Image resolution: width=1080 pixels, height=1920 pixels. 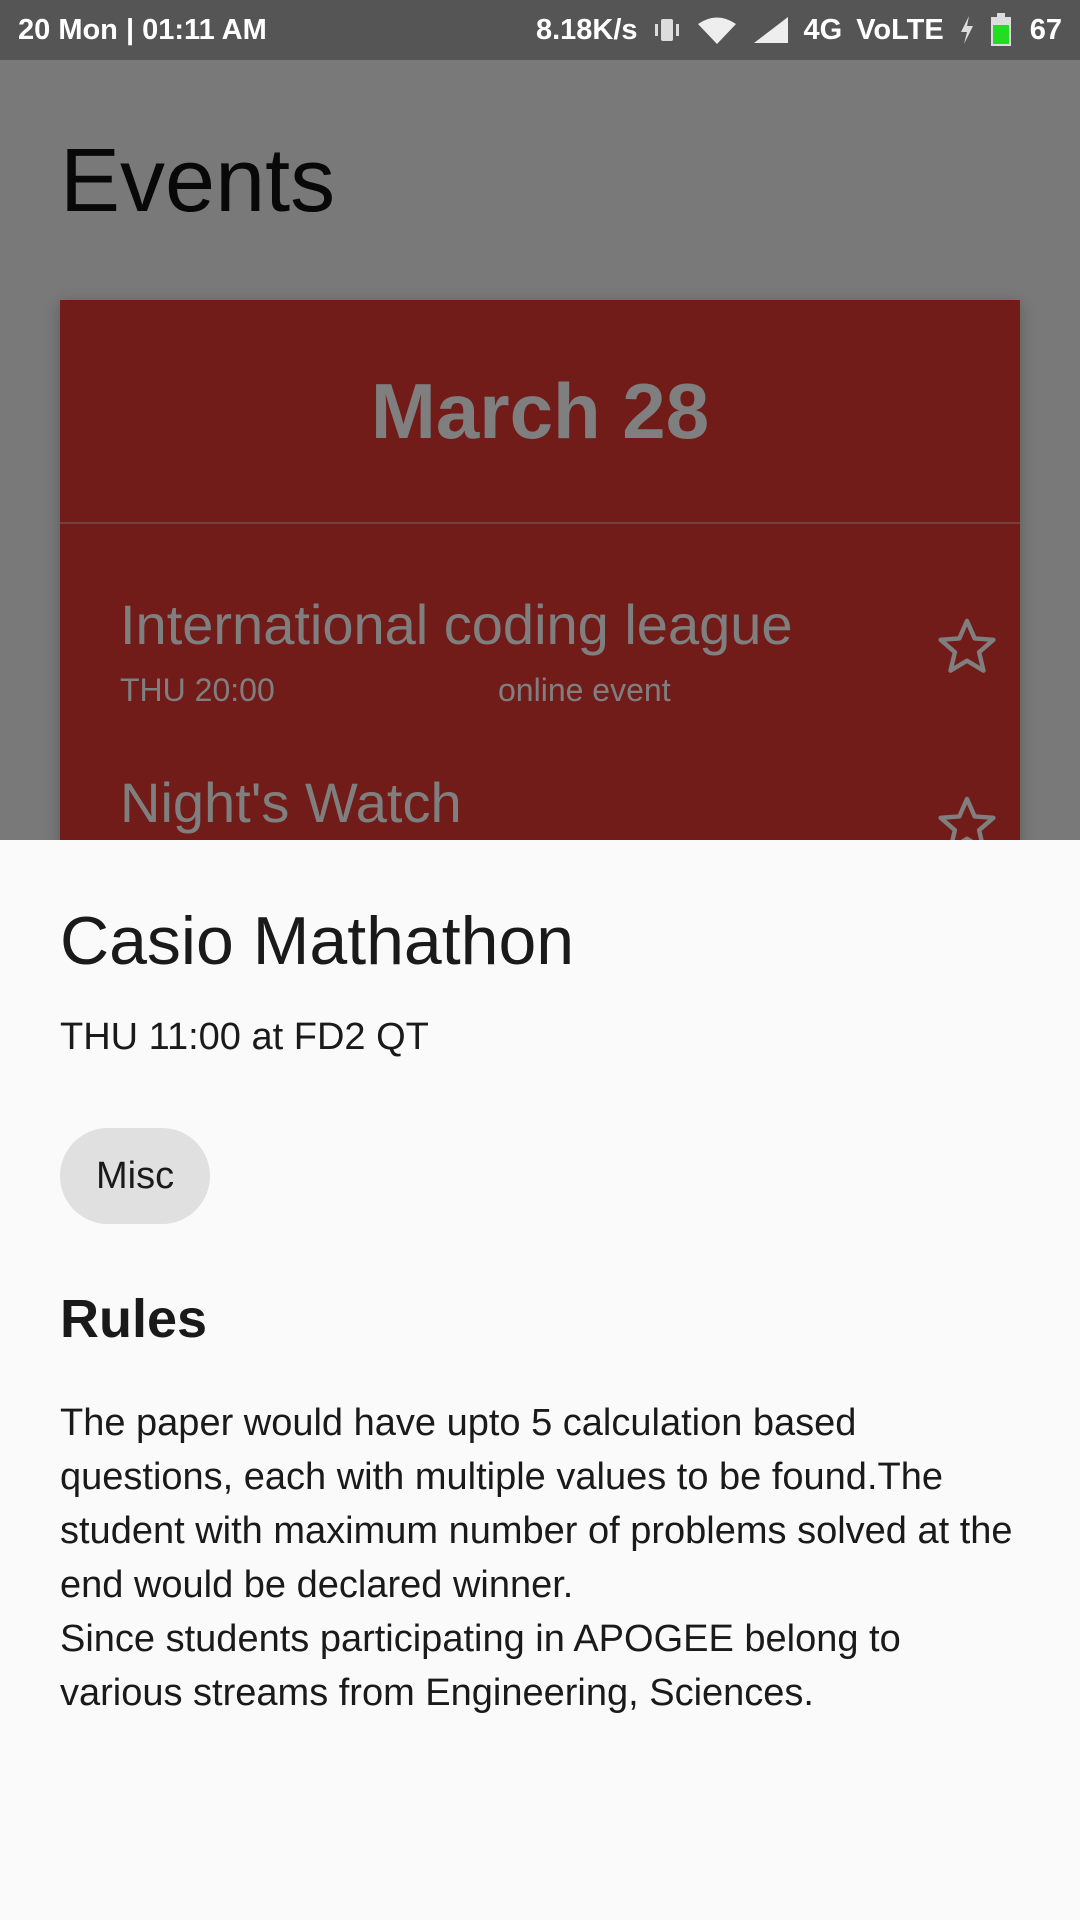 What do you see at coordinates (967, 30) in the screenshot?
I see `charging-icon` at bounding box center [967, 30].